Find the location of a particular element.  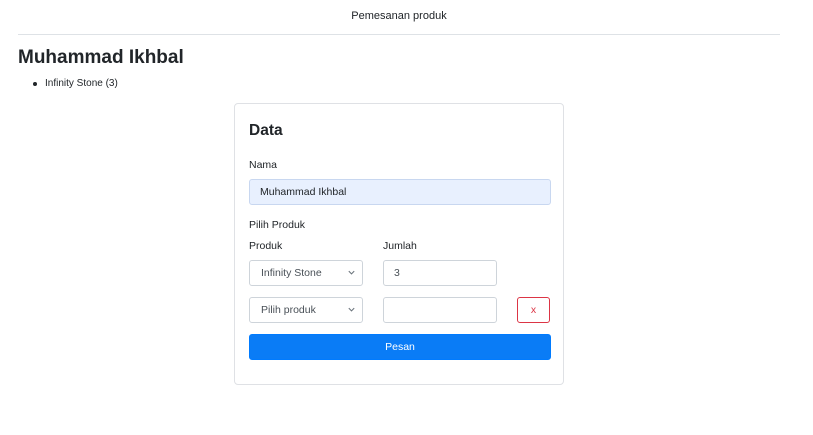

order-list: Infinity Stone (3) is located at coordinates (75, 84).